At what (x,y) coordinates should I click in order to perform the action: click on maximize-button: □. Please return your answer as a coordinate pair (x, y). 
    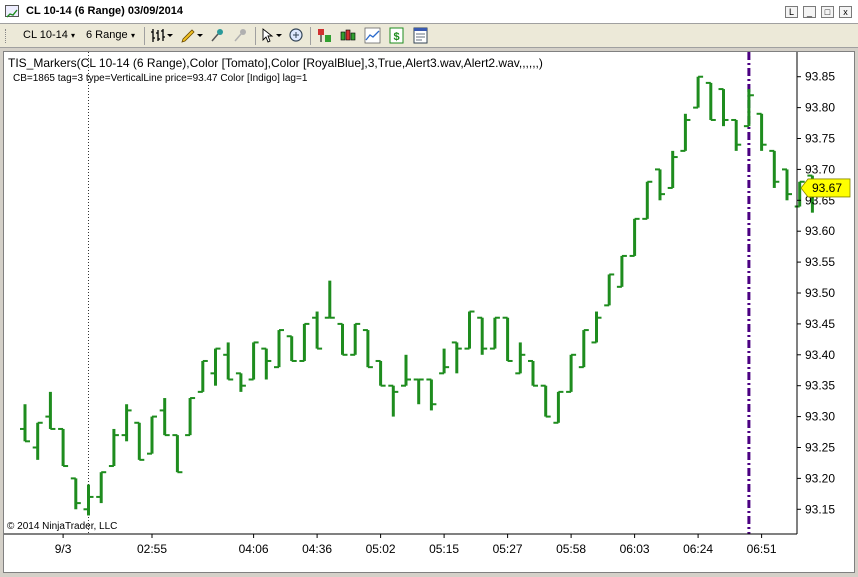
    Looking at the image, I should click on (827, 12).